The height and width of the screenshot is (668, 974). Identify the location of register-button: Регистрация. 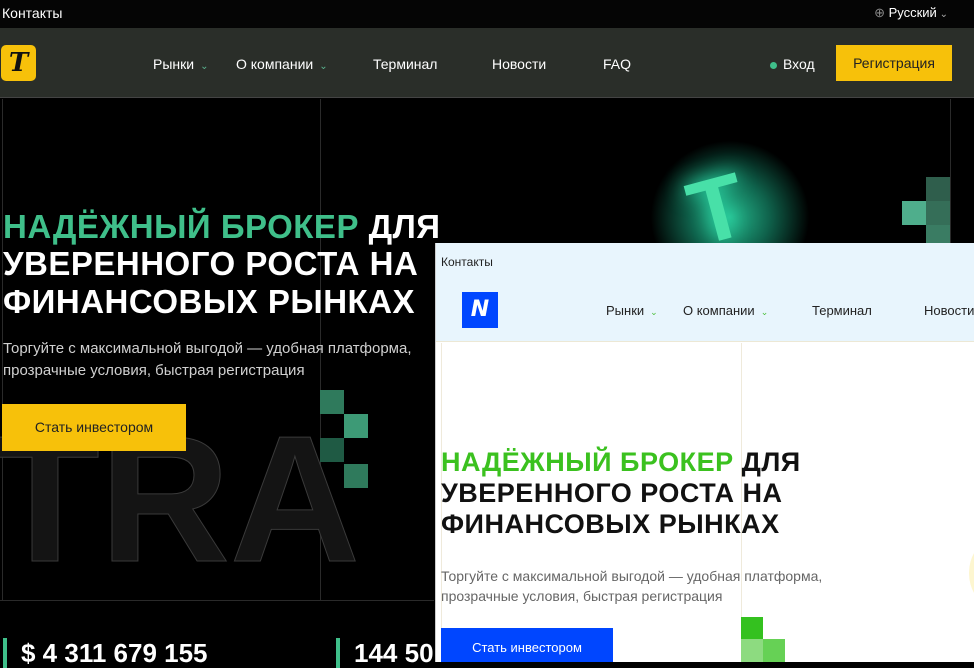
(894, 63).